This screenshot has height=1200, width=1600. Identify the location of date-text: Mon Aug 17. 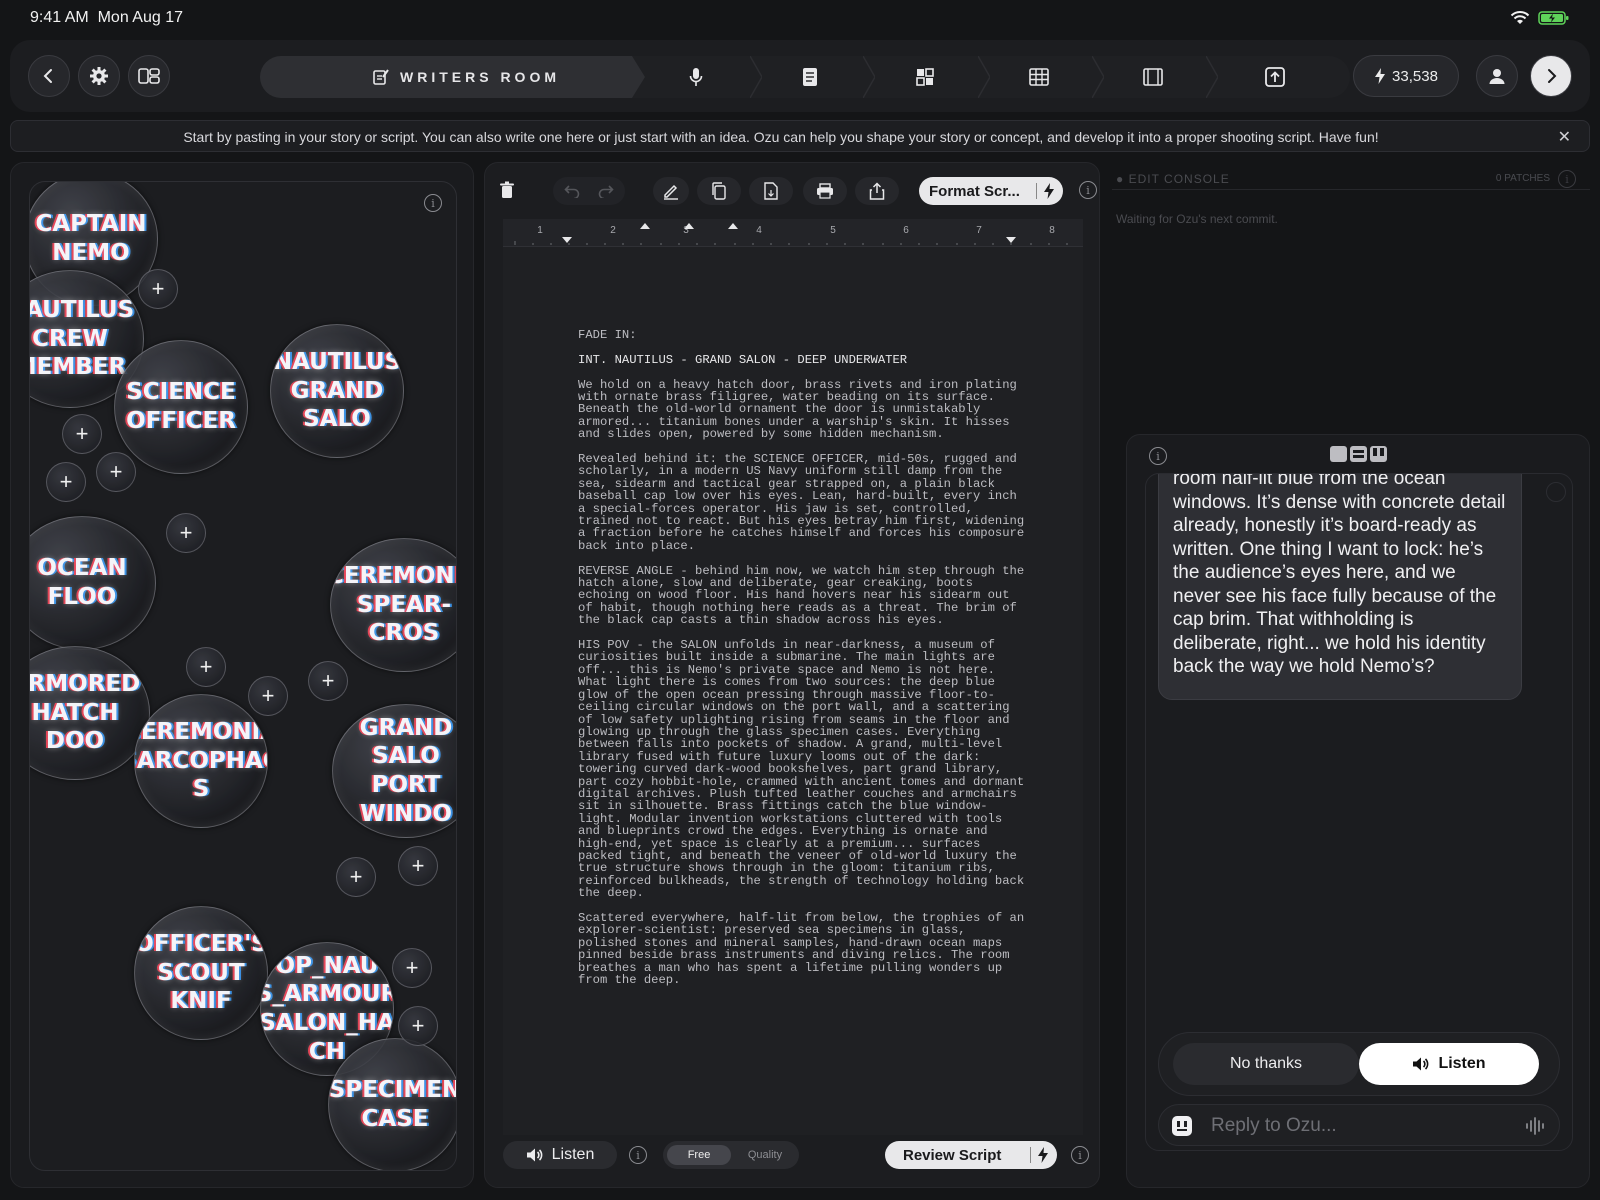
(140, 17).